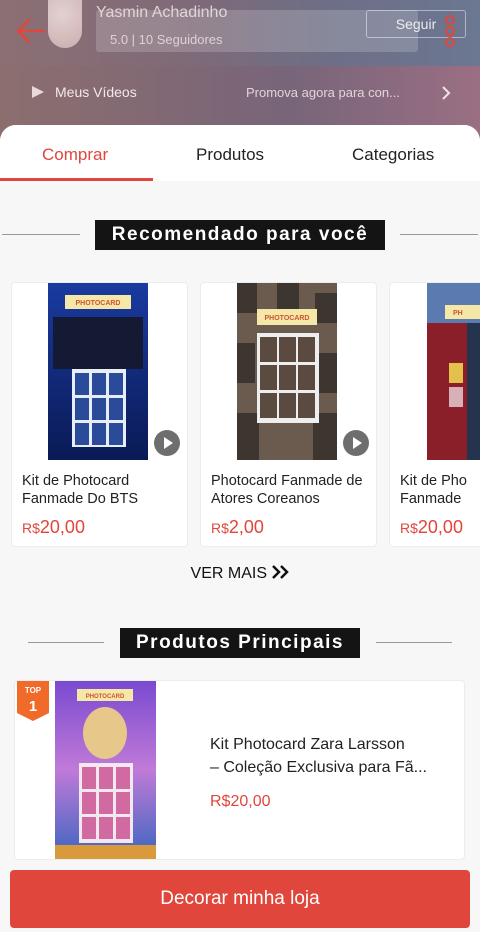 This screenshot has width=480, height=932. What do you see at coordinates (38, 92) in the screenshot?
I see `video-play-icon` at bounding box center [38, 92].